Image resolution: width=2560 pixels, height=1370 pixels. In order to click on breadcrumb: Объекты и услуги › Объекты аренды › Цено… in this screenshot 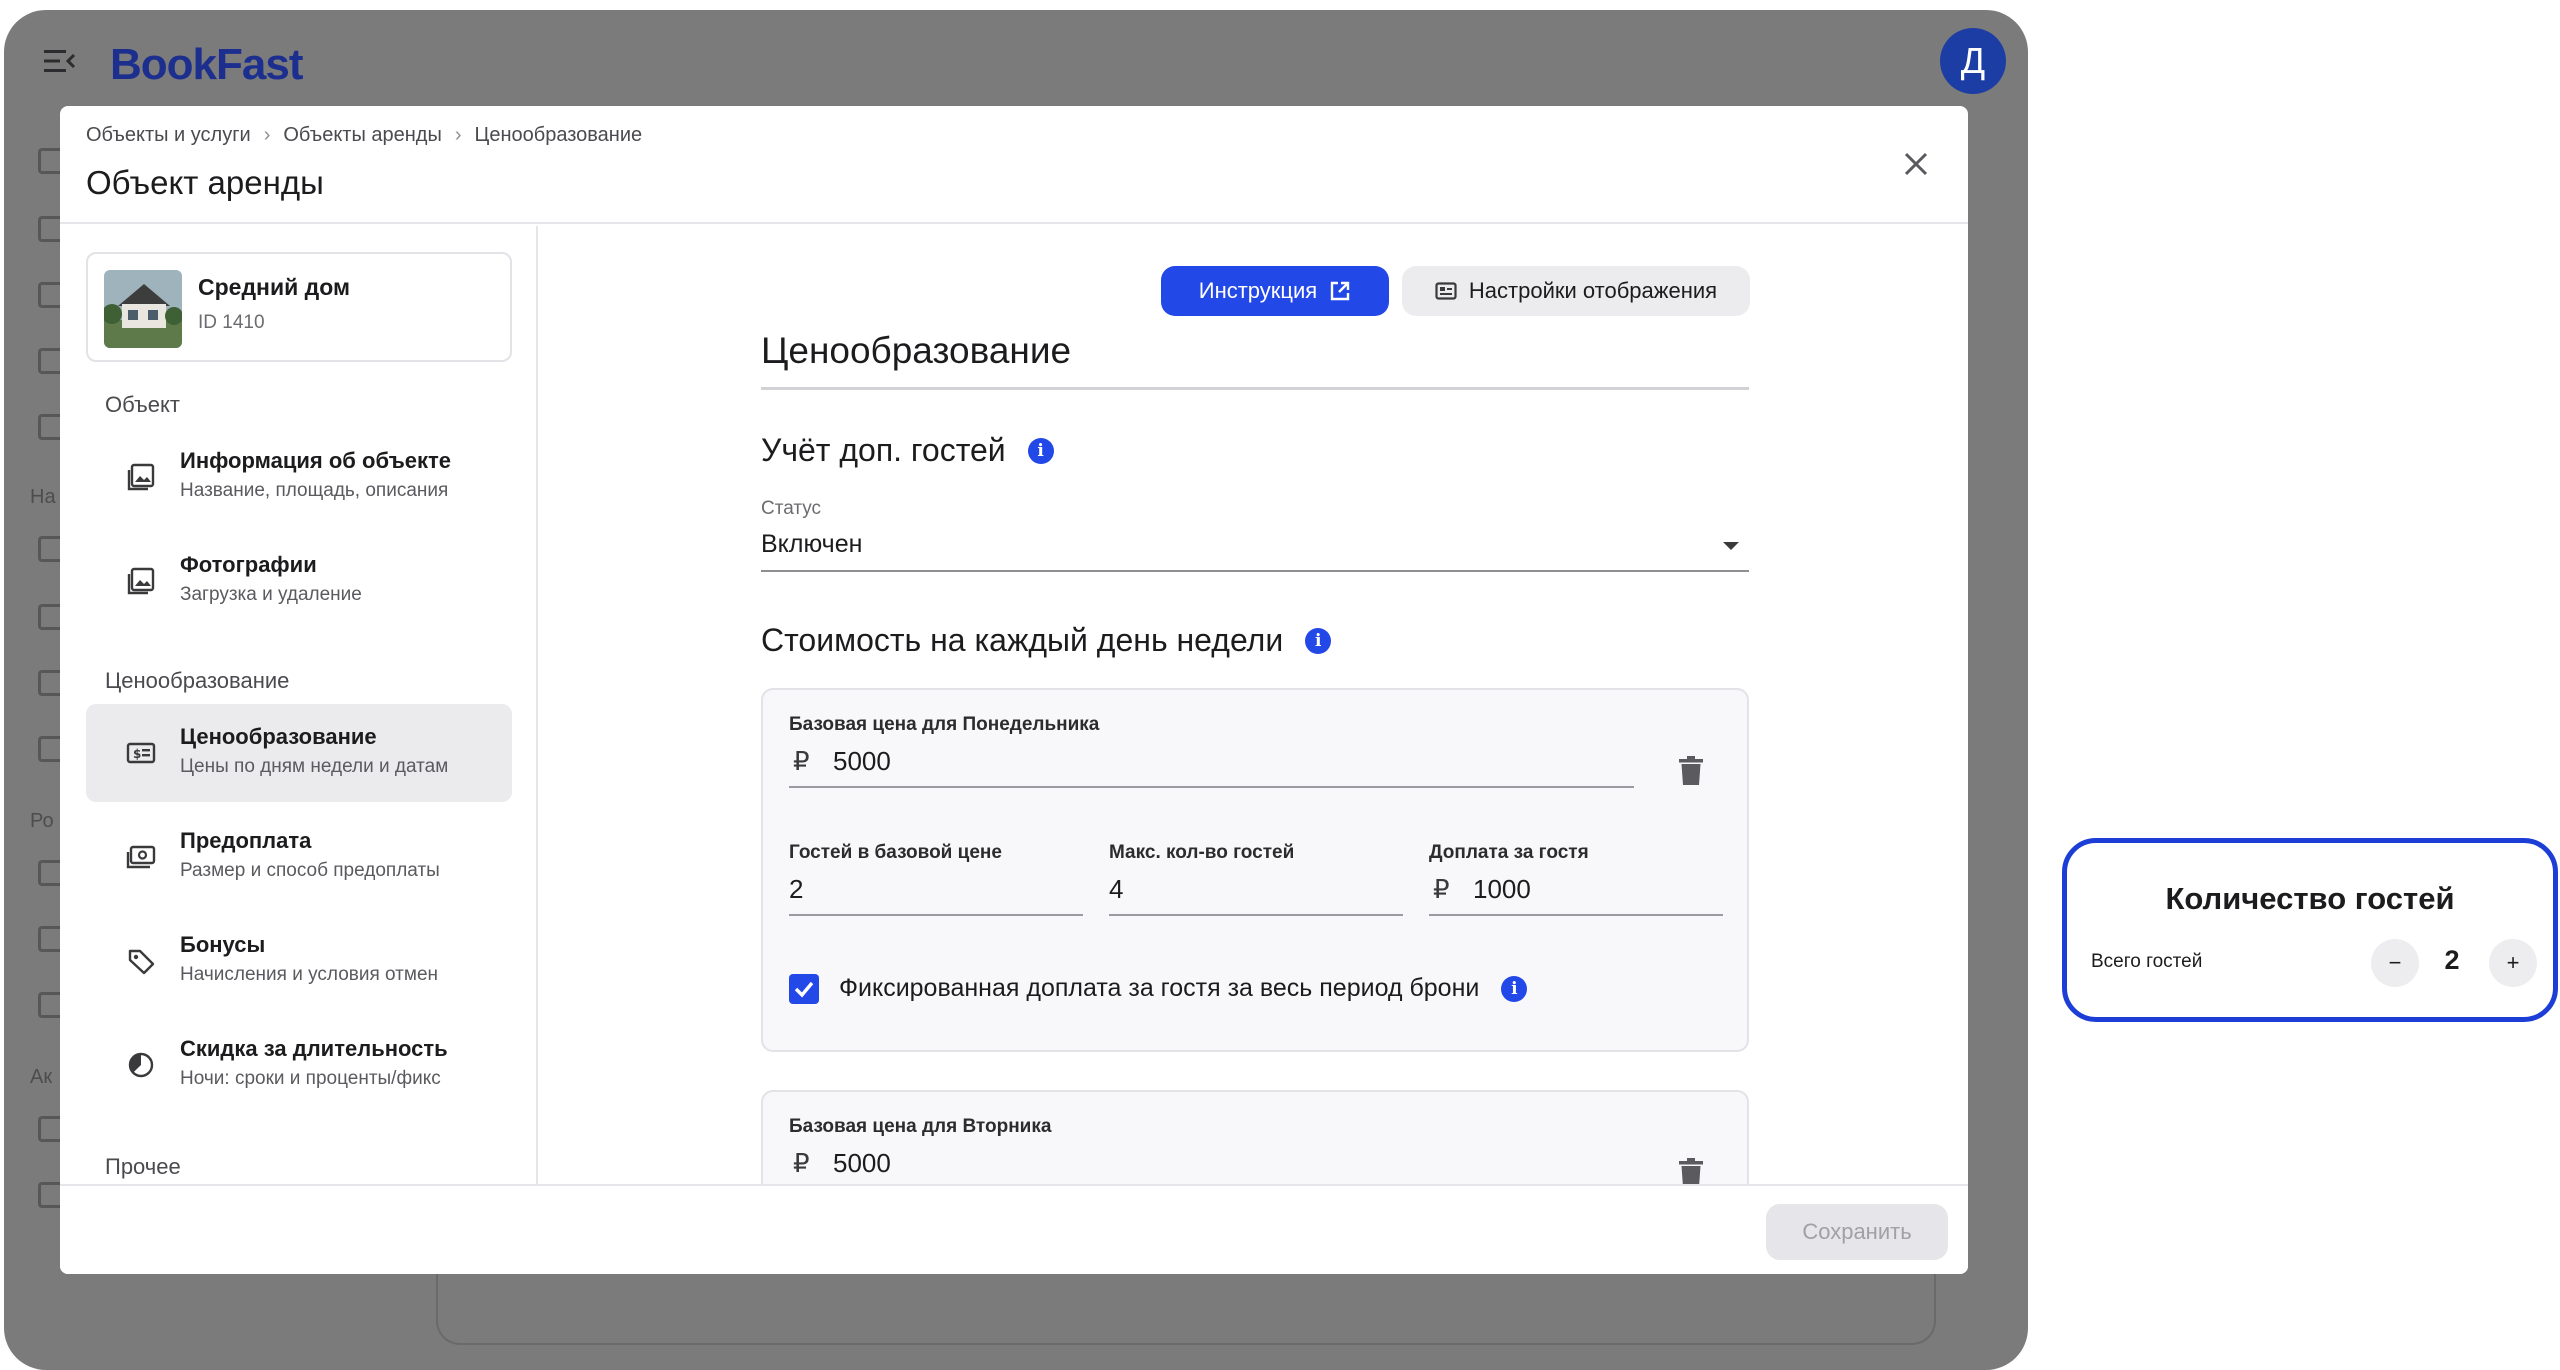, I will do `click(364, 135)`.